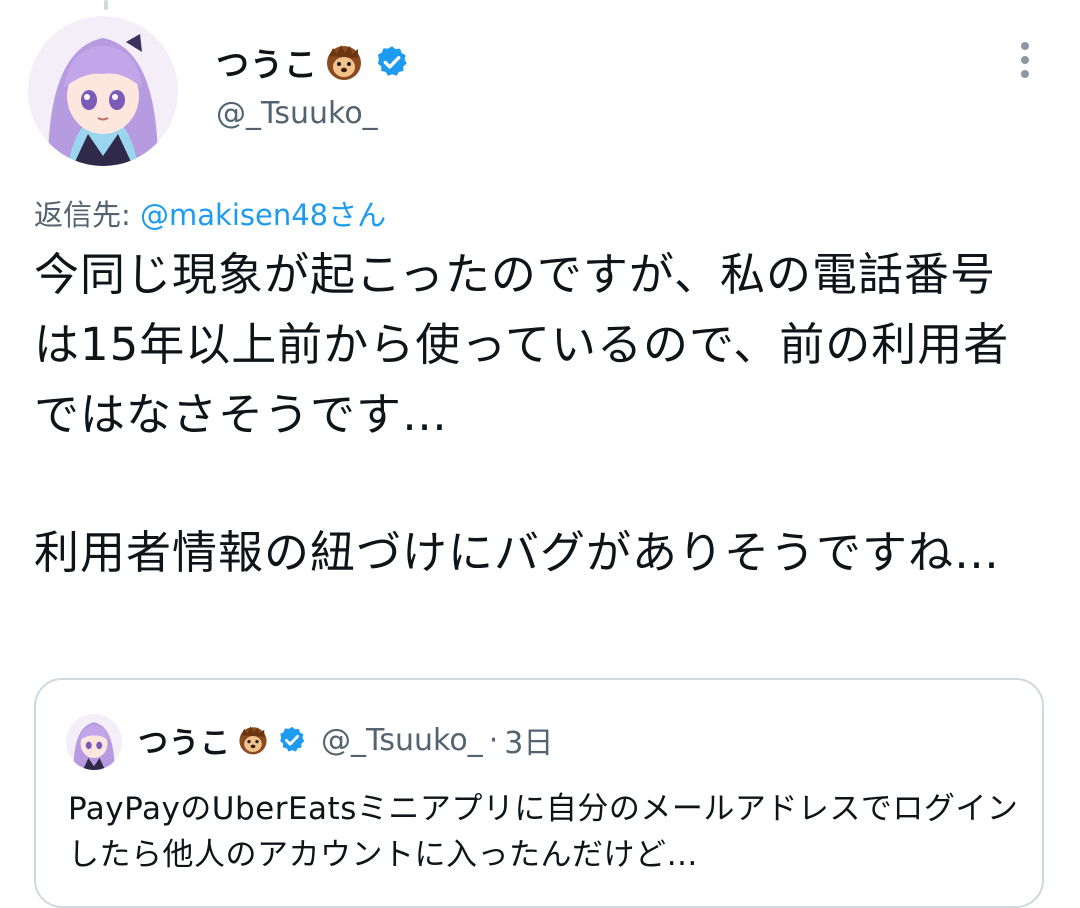 The image size is (1080, 908). I want to click on reply-to-label: 返信先:, so click(87, 215).